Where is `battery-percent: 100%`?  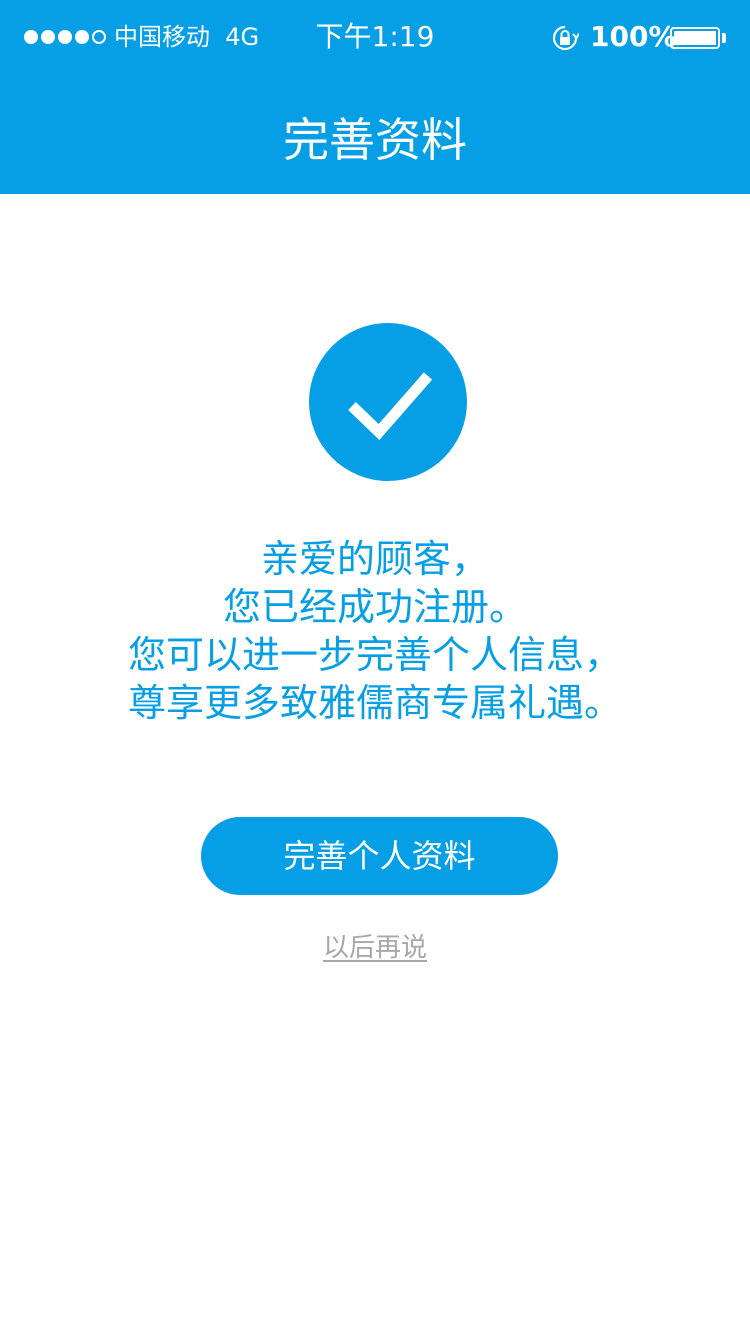
battery-percent: 100% is located at coordinates (633, 36).